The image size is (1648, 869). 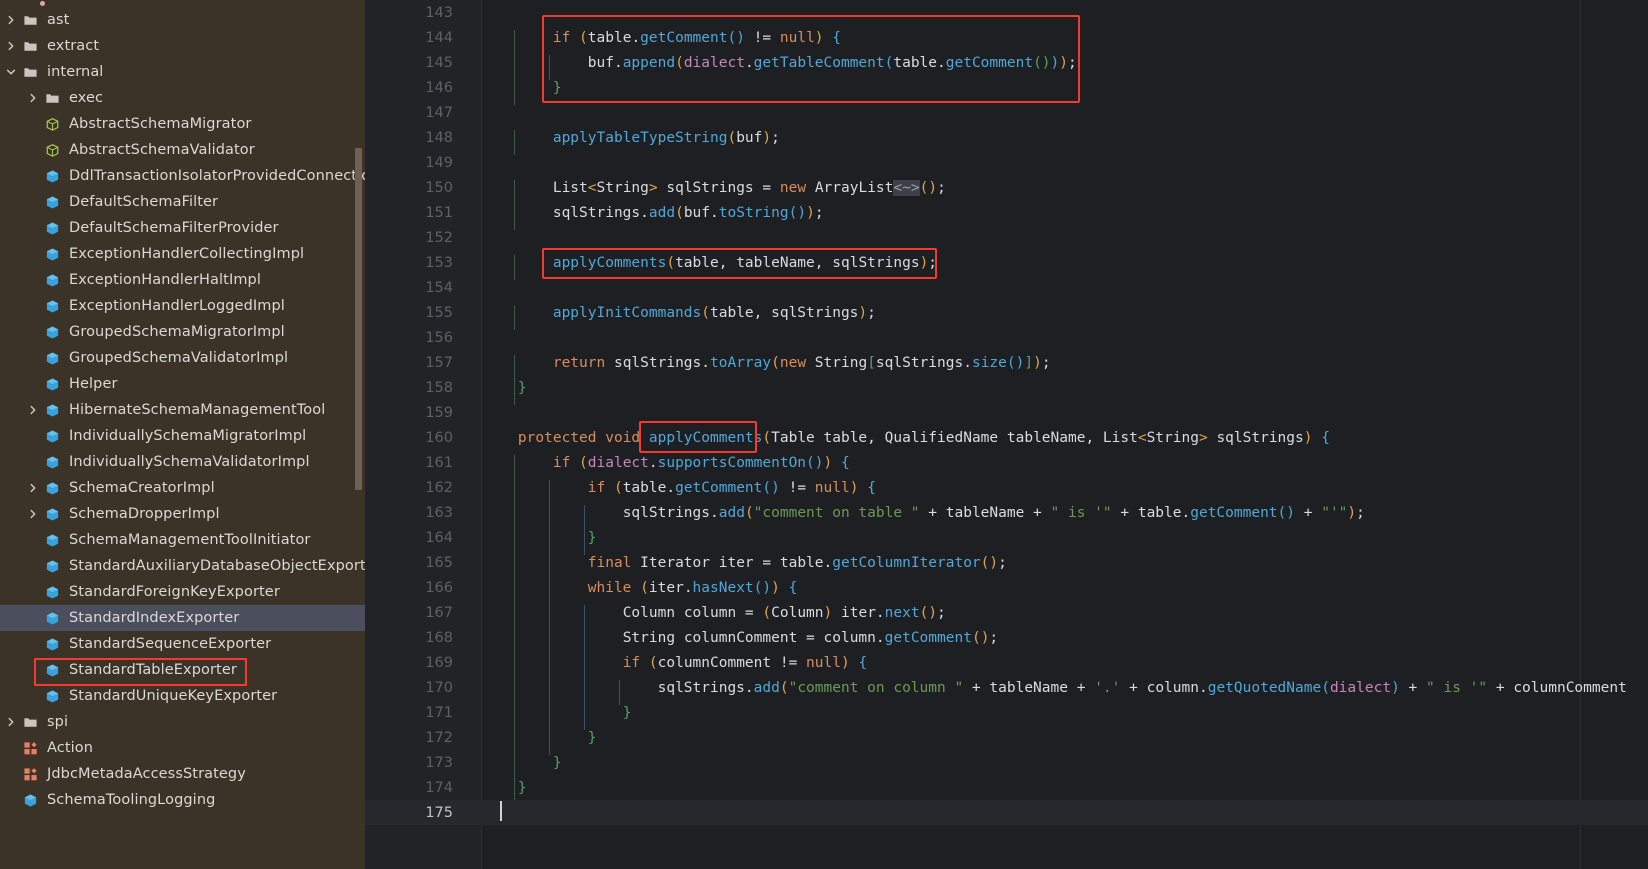 What do you see at coordinates (182, 384) in the screenshot?
I see `tree-item-helper: Helper` at bounding box center [182, 384].